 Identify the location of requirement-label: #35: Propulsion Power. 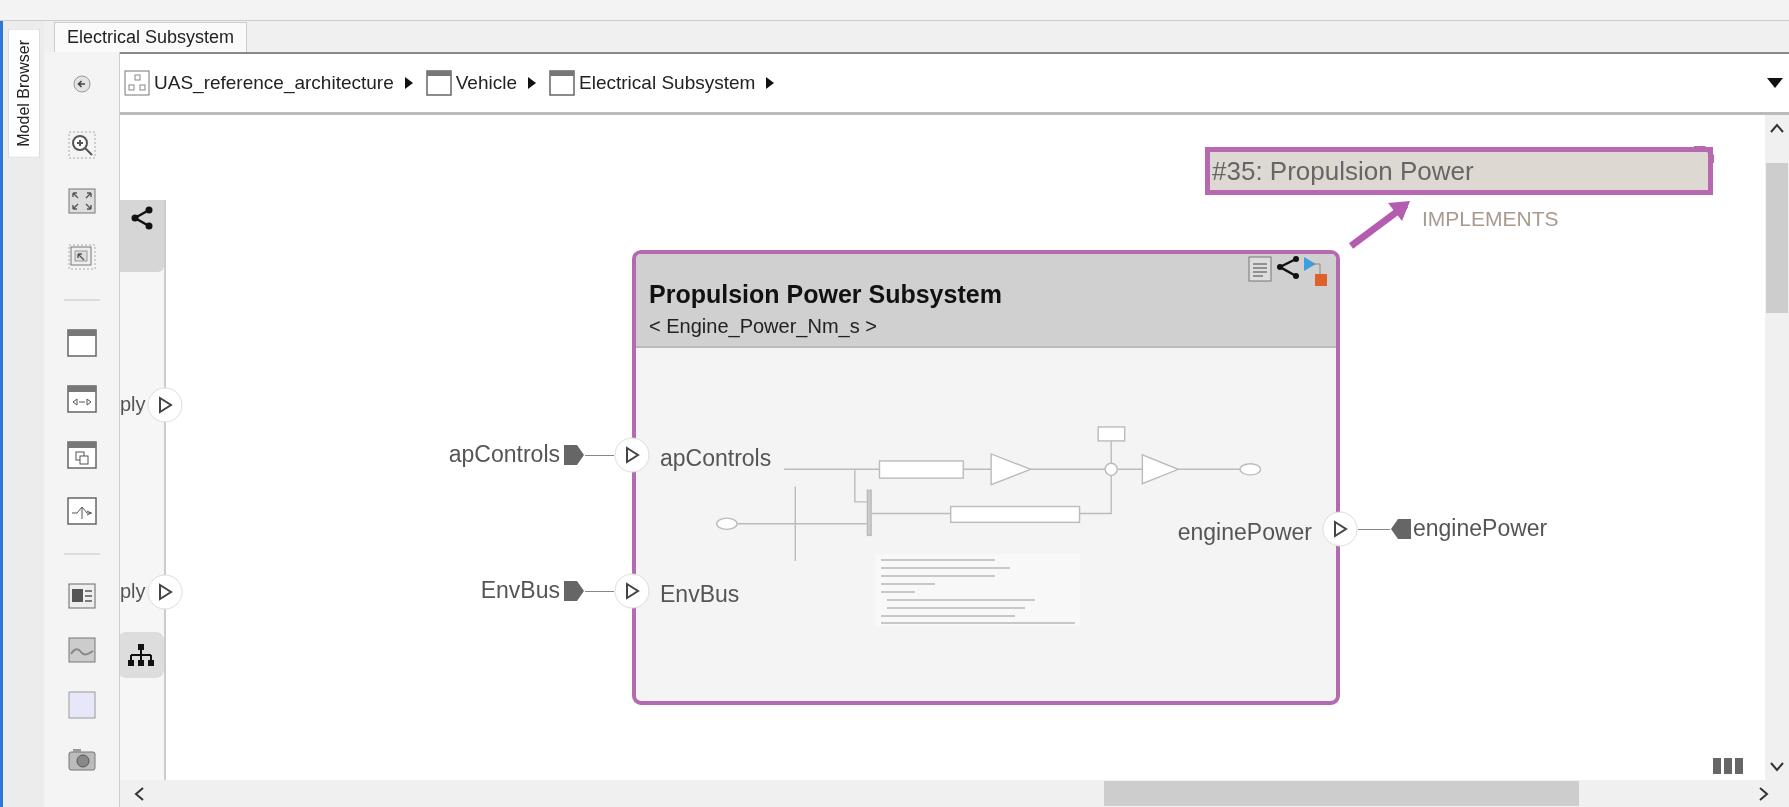
(1342, 171).